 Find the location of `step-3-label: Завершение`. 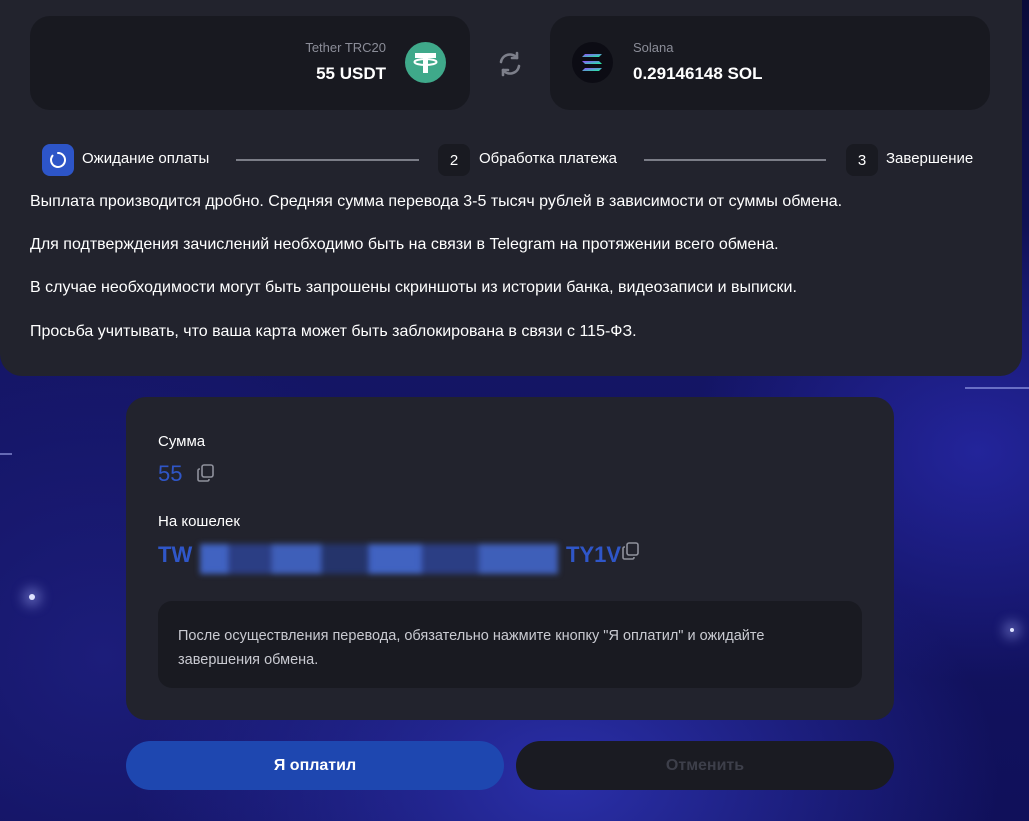

step-3-label: Завершение is located at coordinates (930, 158).